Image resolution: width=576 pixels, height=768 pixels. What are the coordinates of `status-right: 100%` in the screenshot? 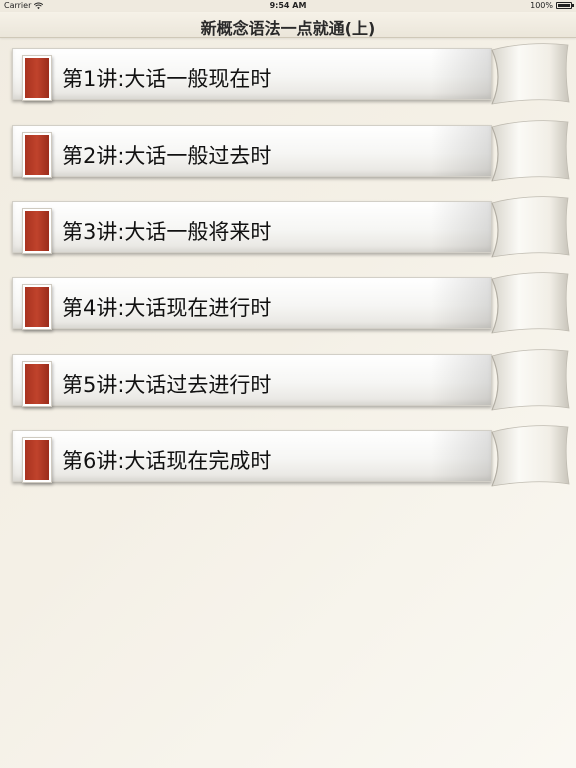 It's located at (552, 5).